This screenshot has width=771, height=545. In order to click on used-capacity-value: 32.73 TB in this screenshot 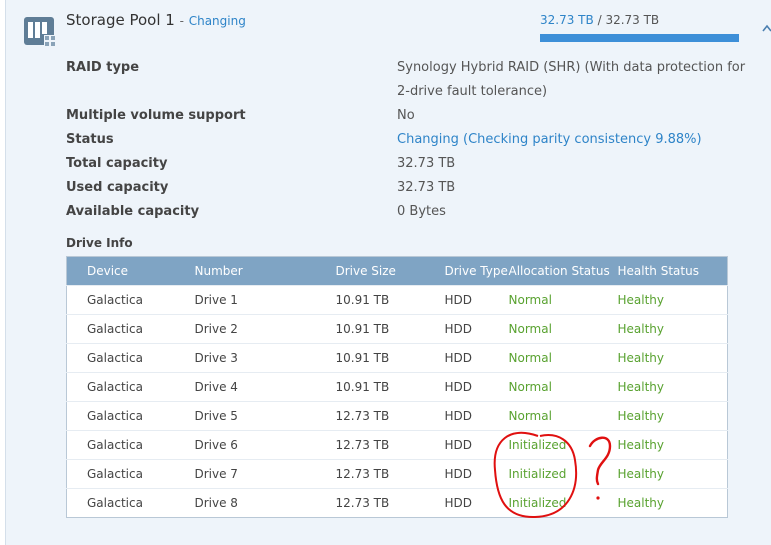, I will do `click(426, 187)`.